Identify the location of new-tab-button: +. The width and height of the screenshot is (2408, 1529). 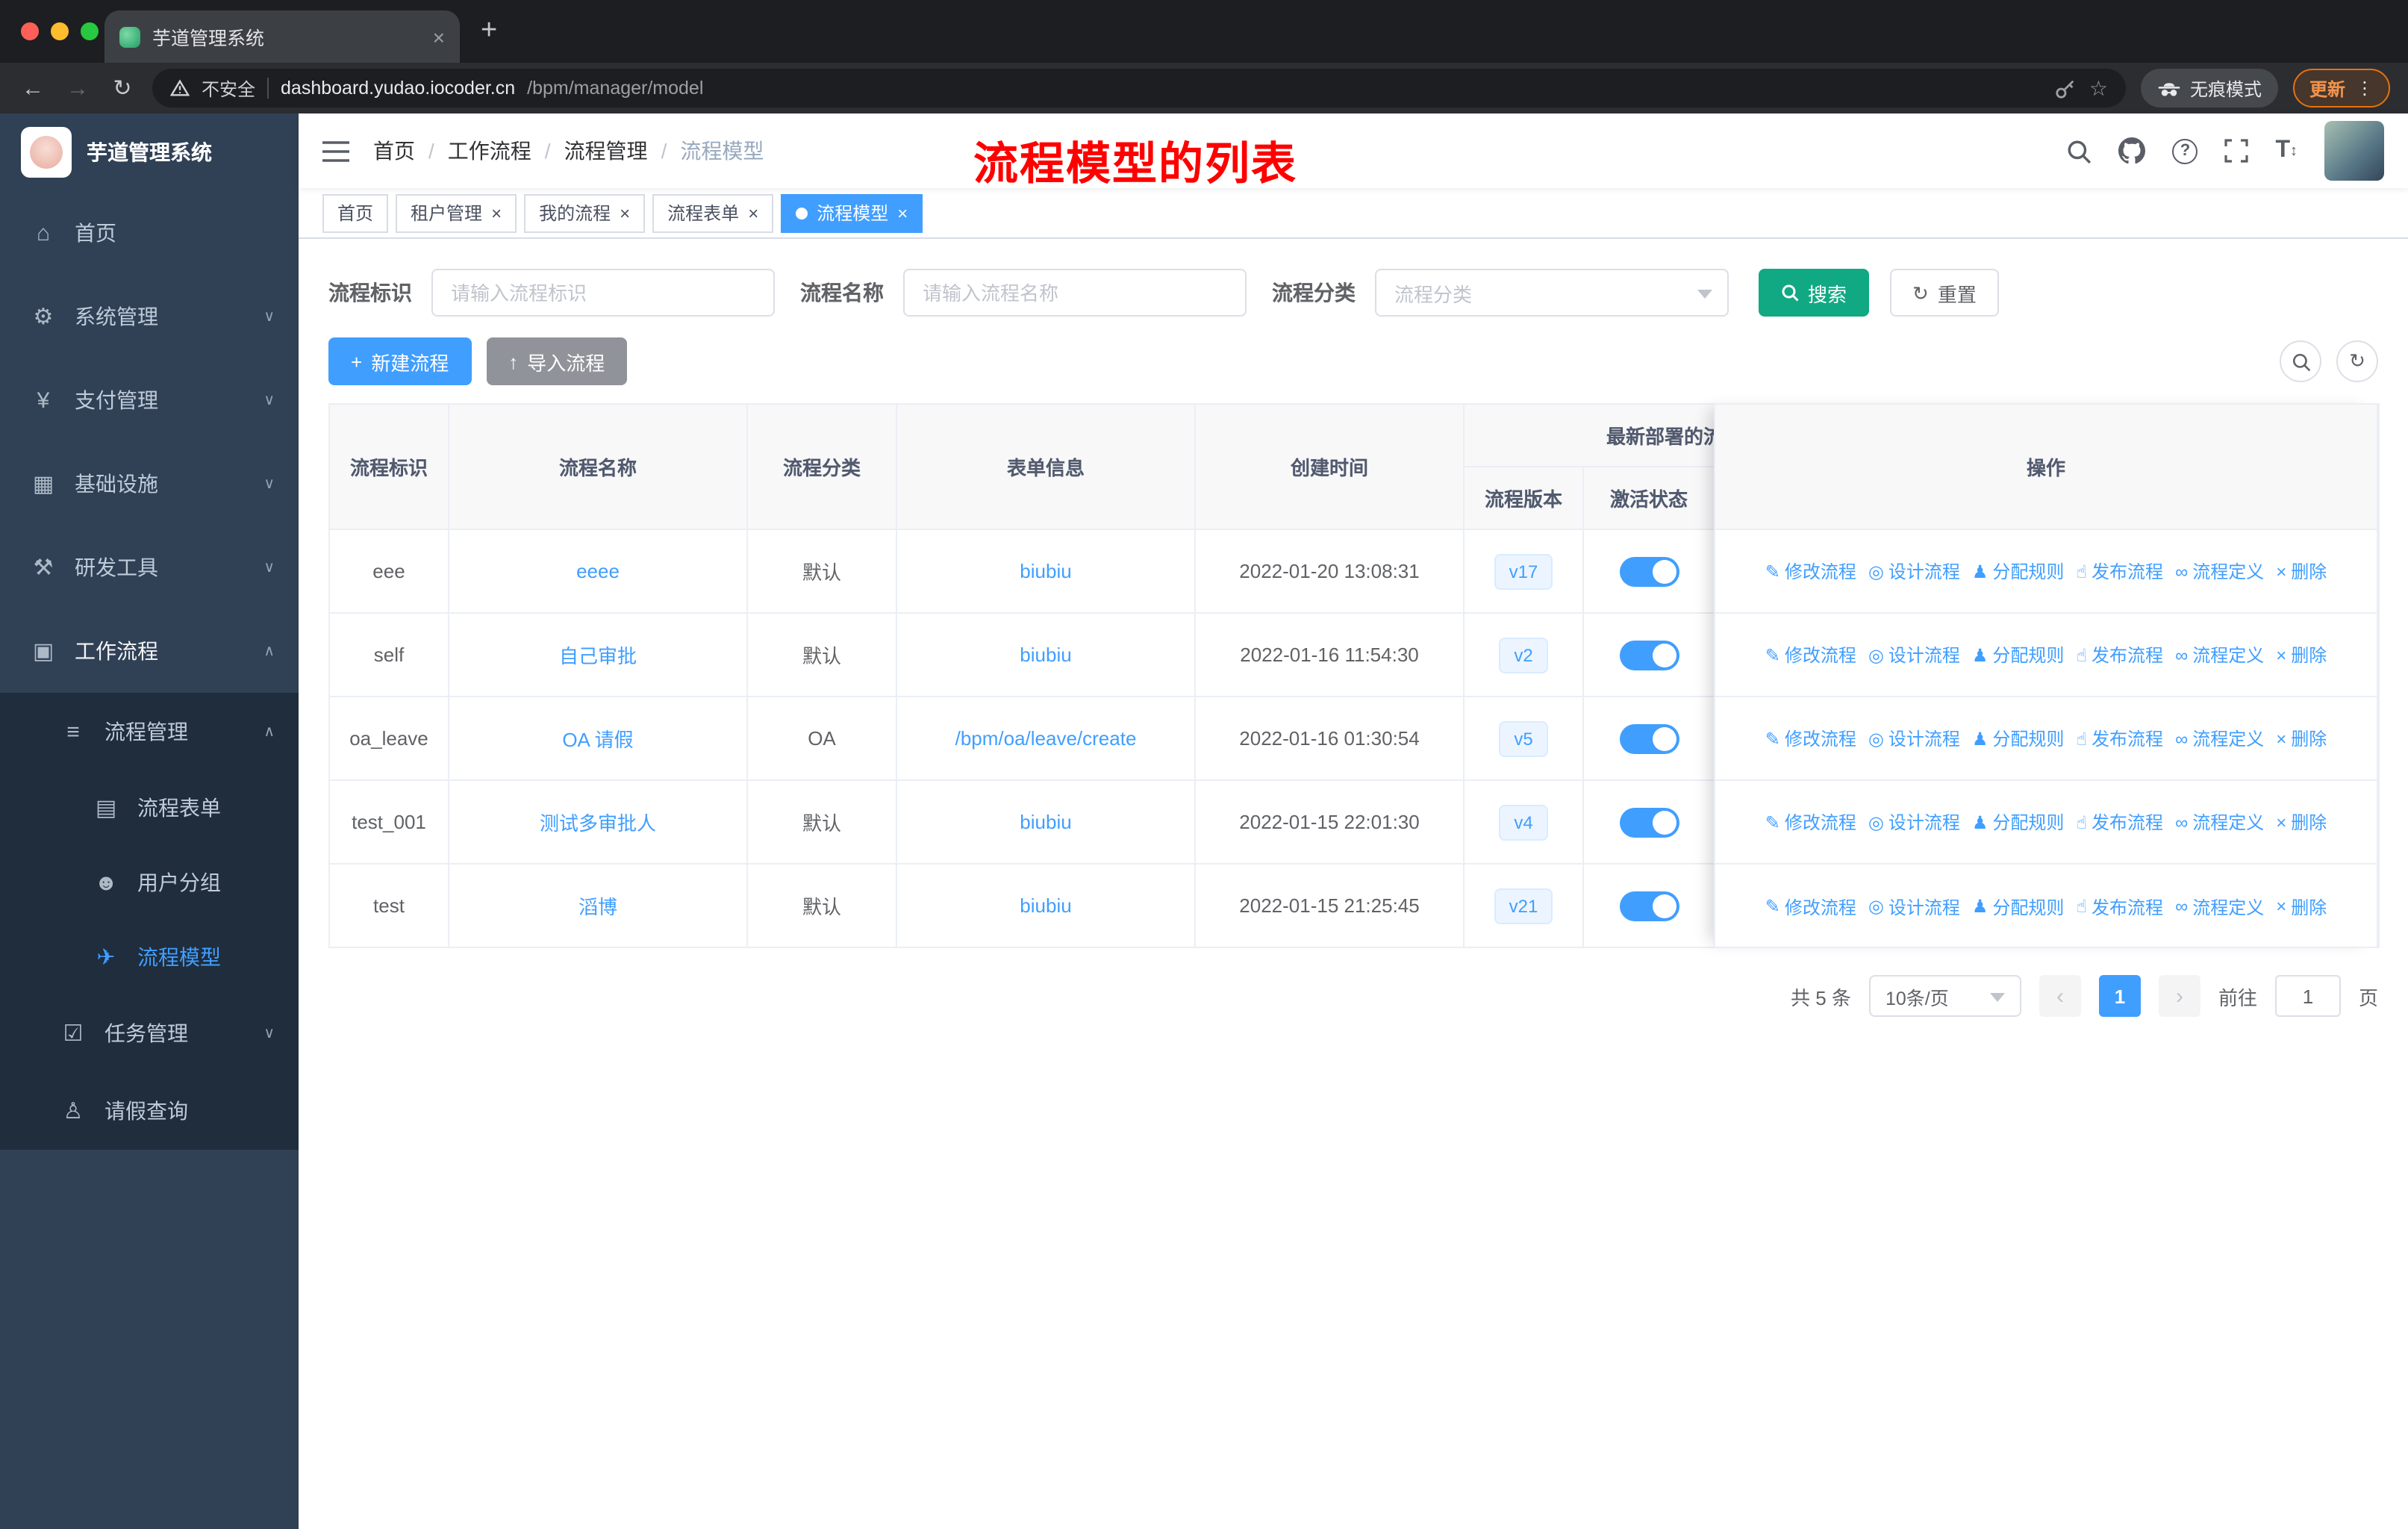
(489, 31).